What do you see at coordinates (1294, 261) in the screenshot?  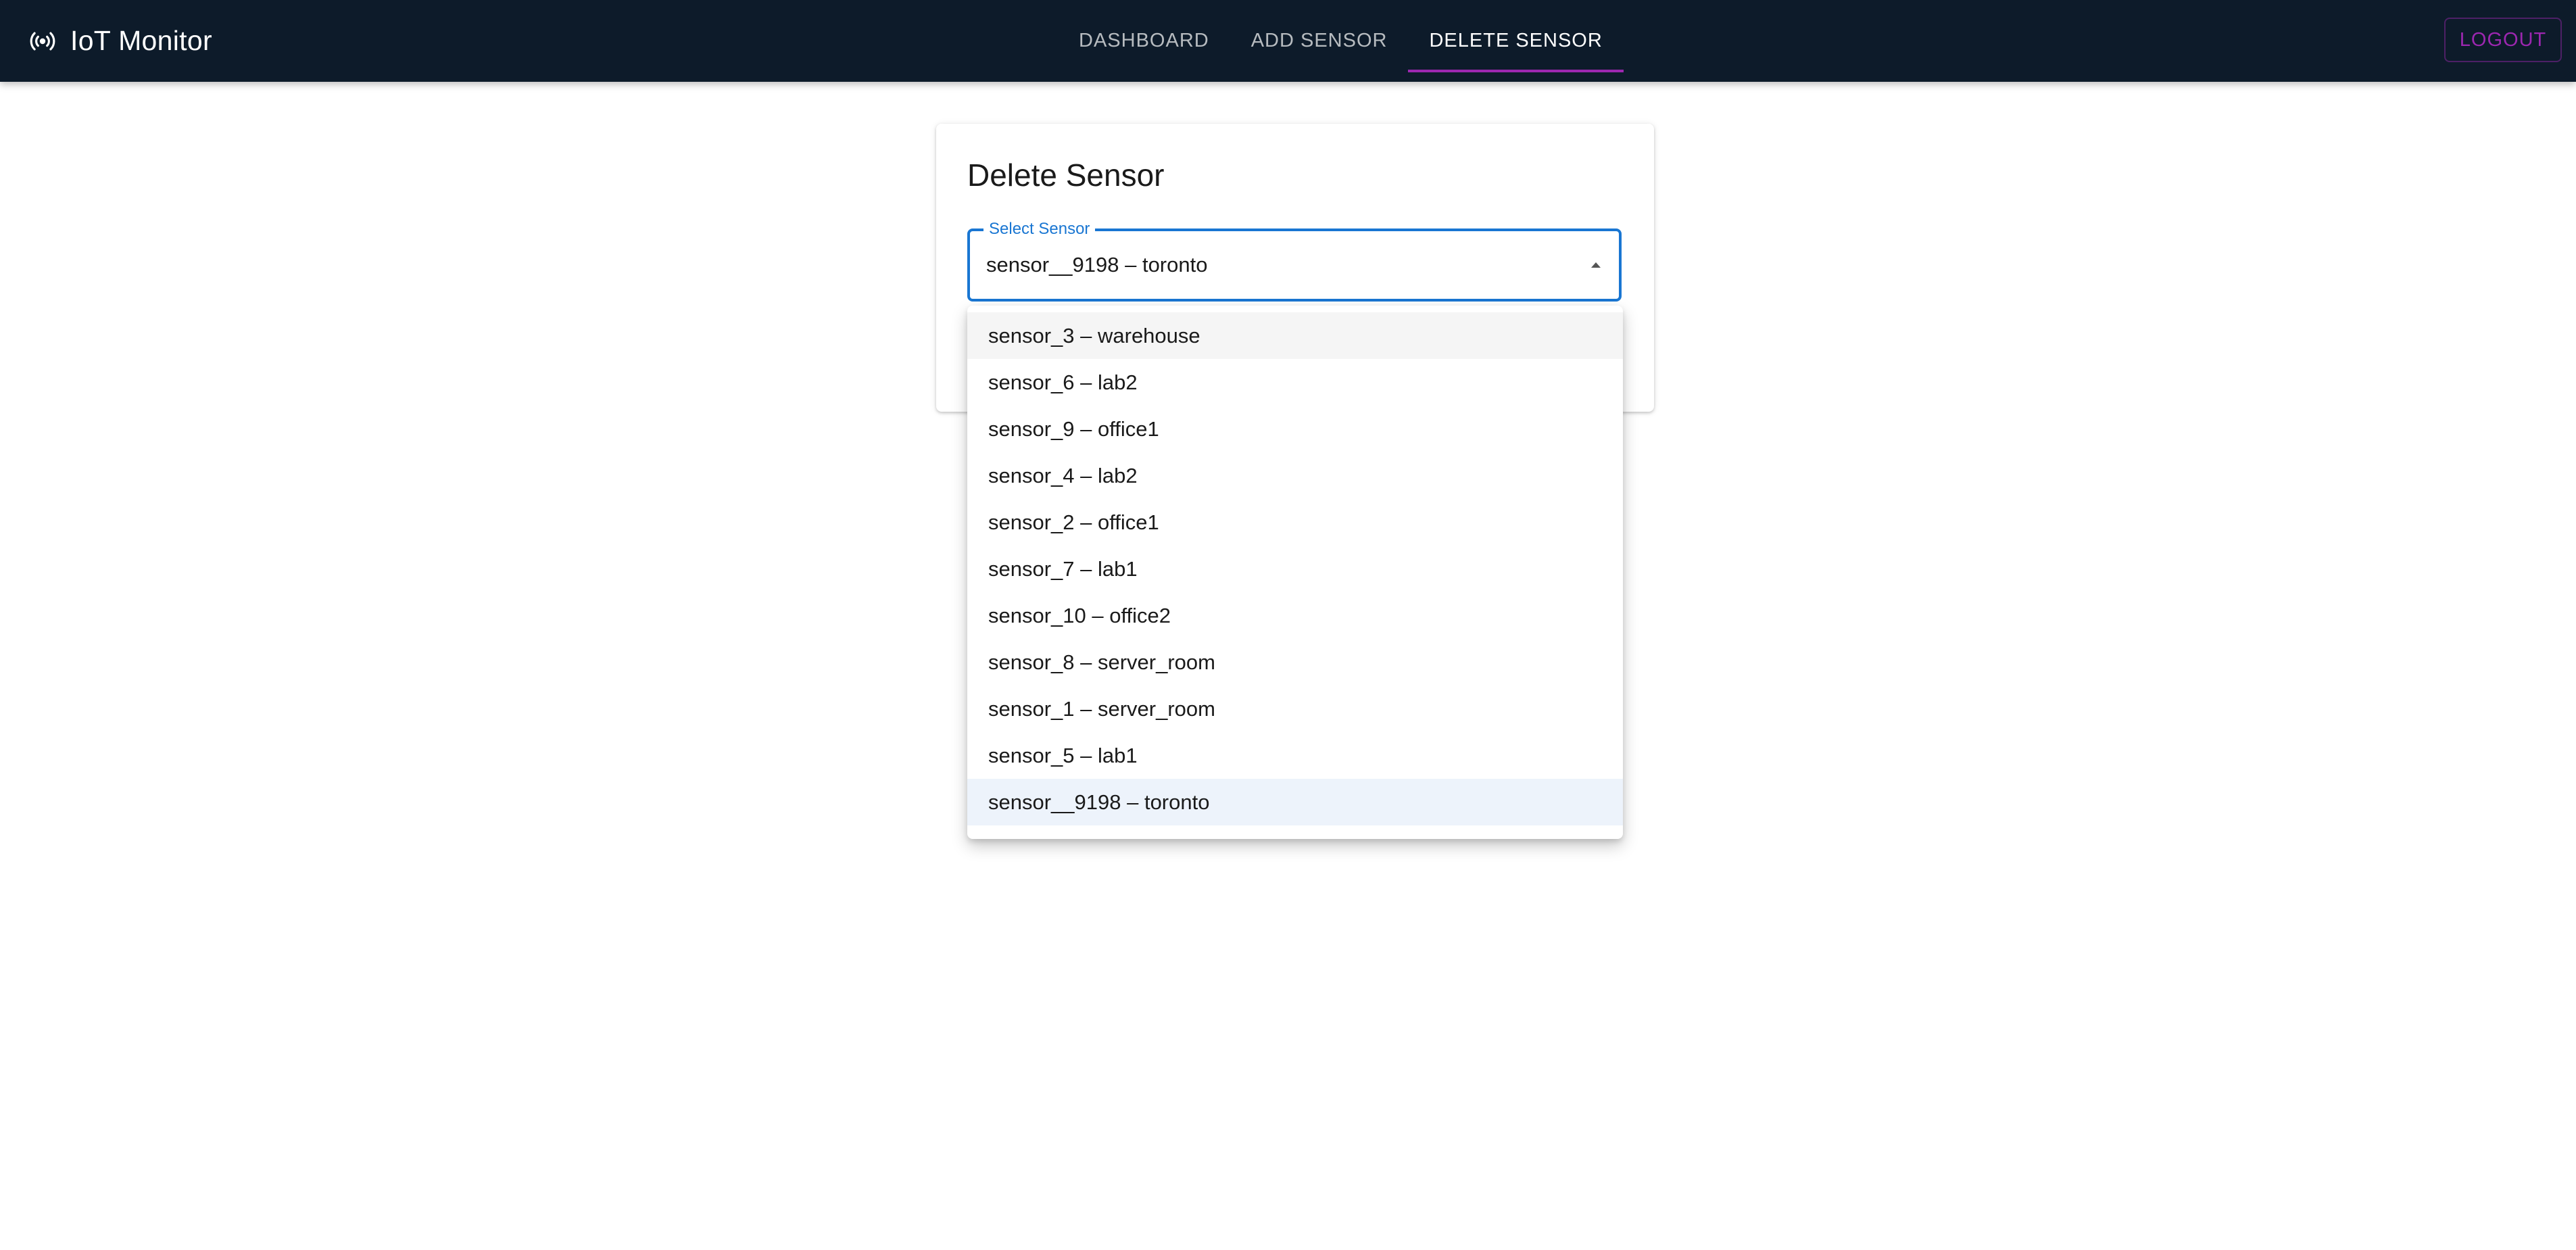 I see `sensor-select: Select Sensor sensor__9198 – toronto` at bounding box center [1294, 261].